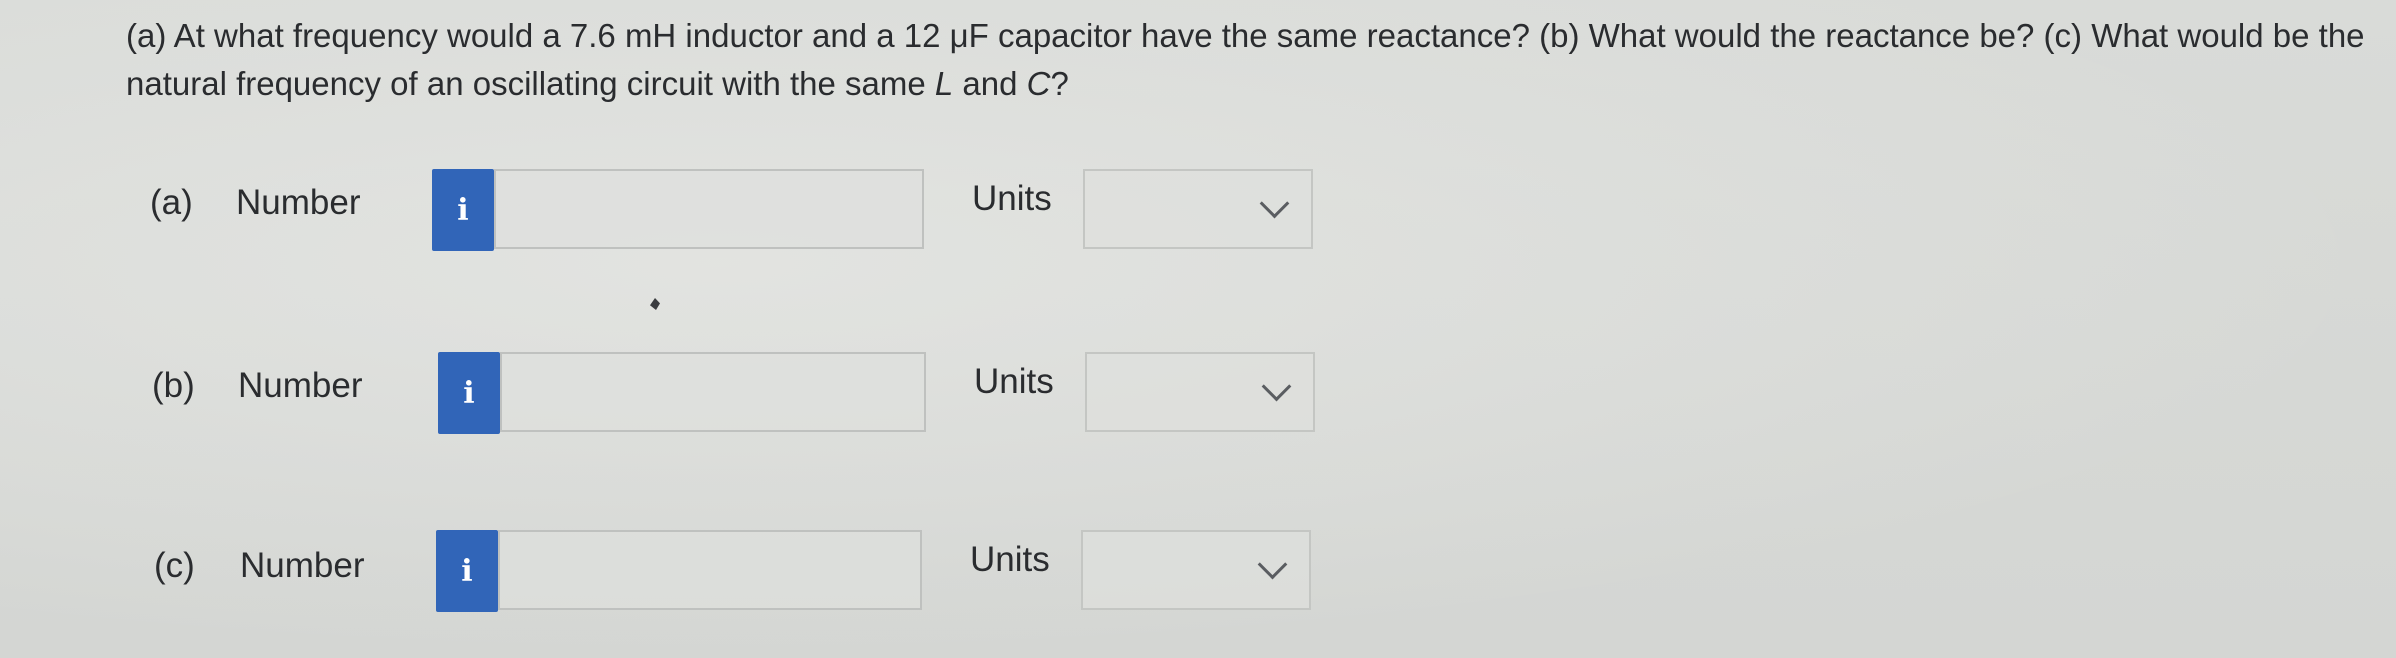 This screenshot has width=2396, height=658. What do you see at coordinates (990, 83) in the screenshot?
I see `question-and: and` at bounding box center [990, 83].